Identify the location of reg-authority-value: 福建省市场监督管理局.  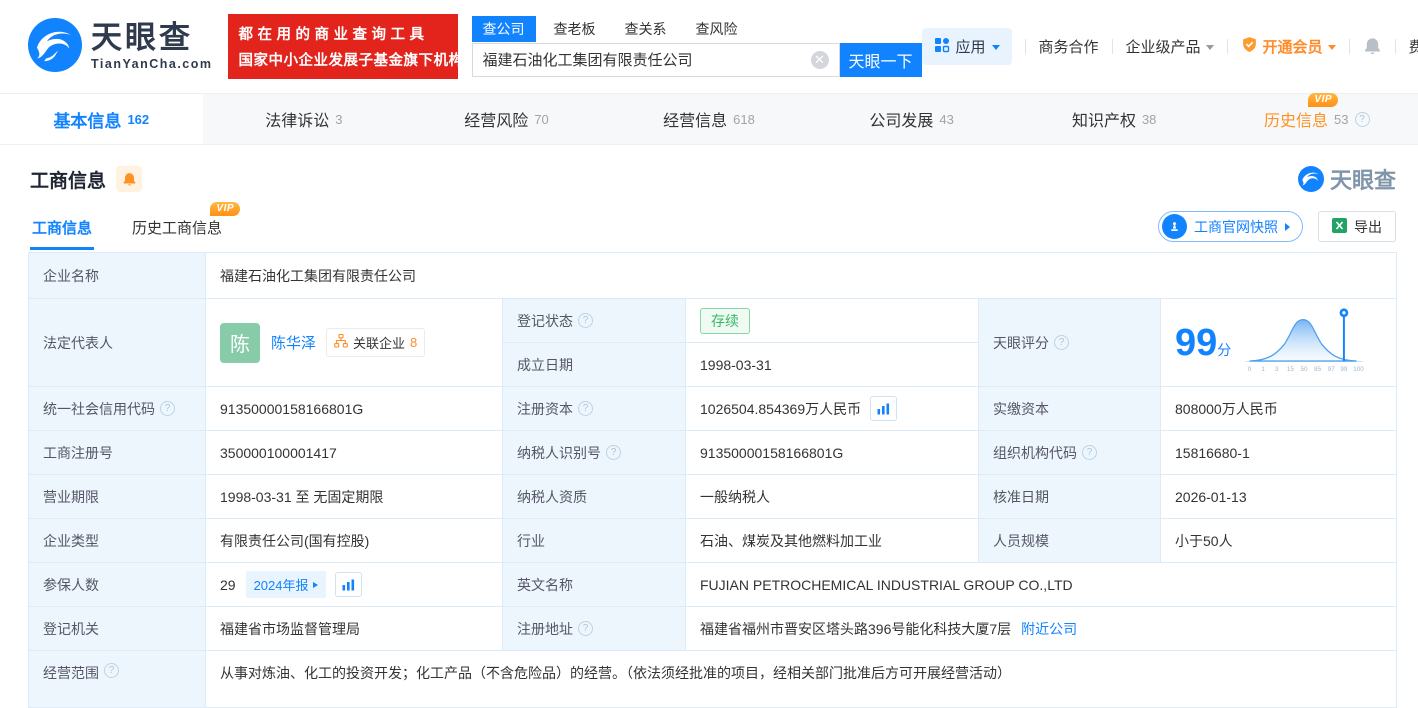
(354, 629).